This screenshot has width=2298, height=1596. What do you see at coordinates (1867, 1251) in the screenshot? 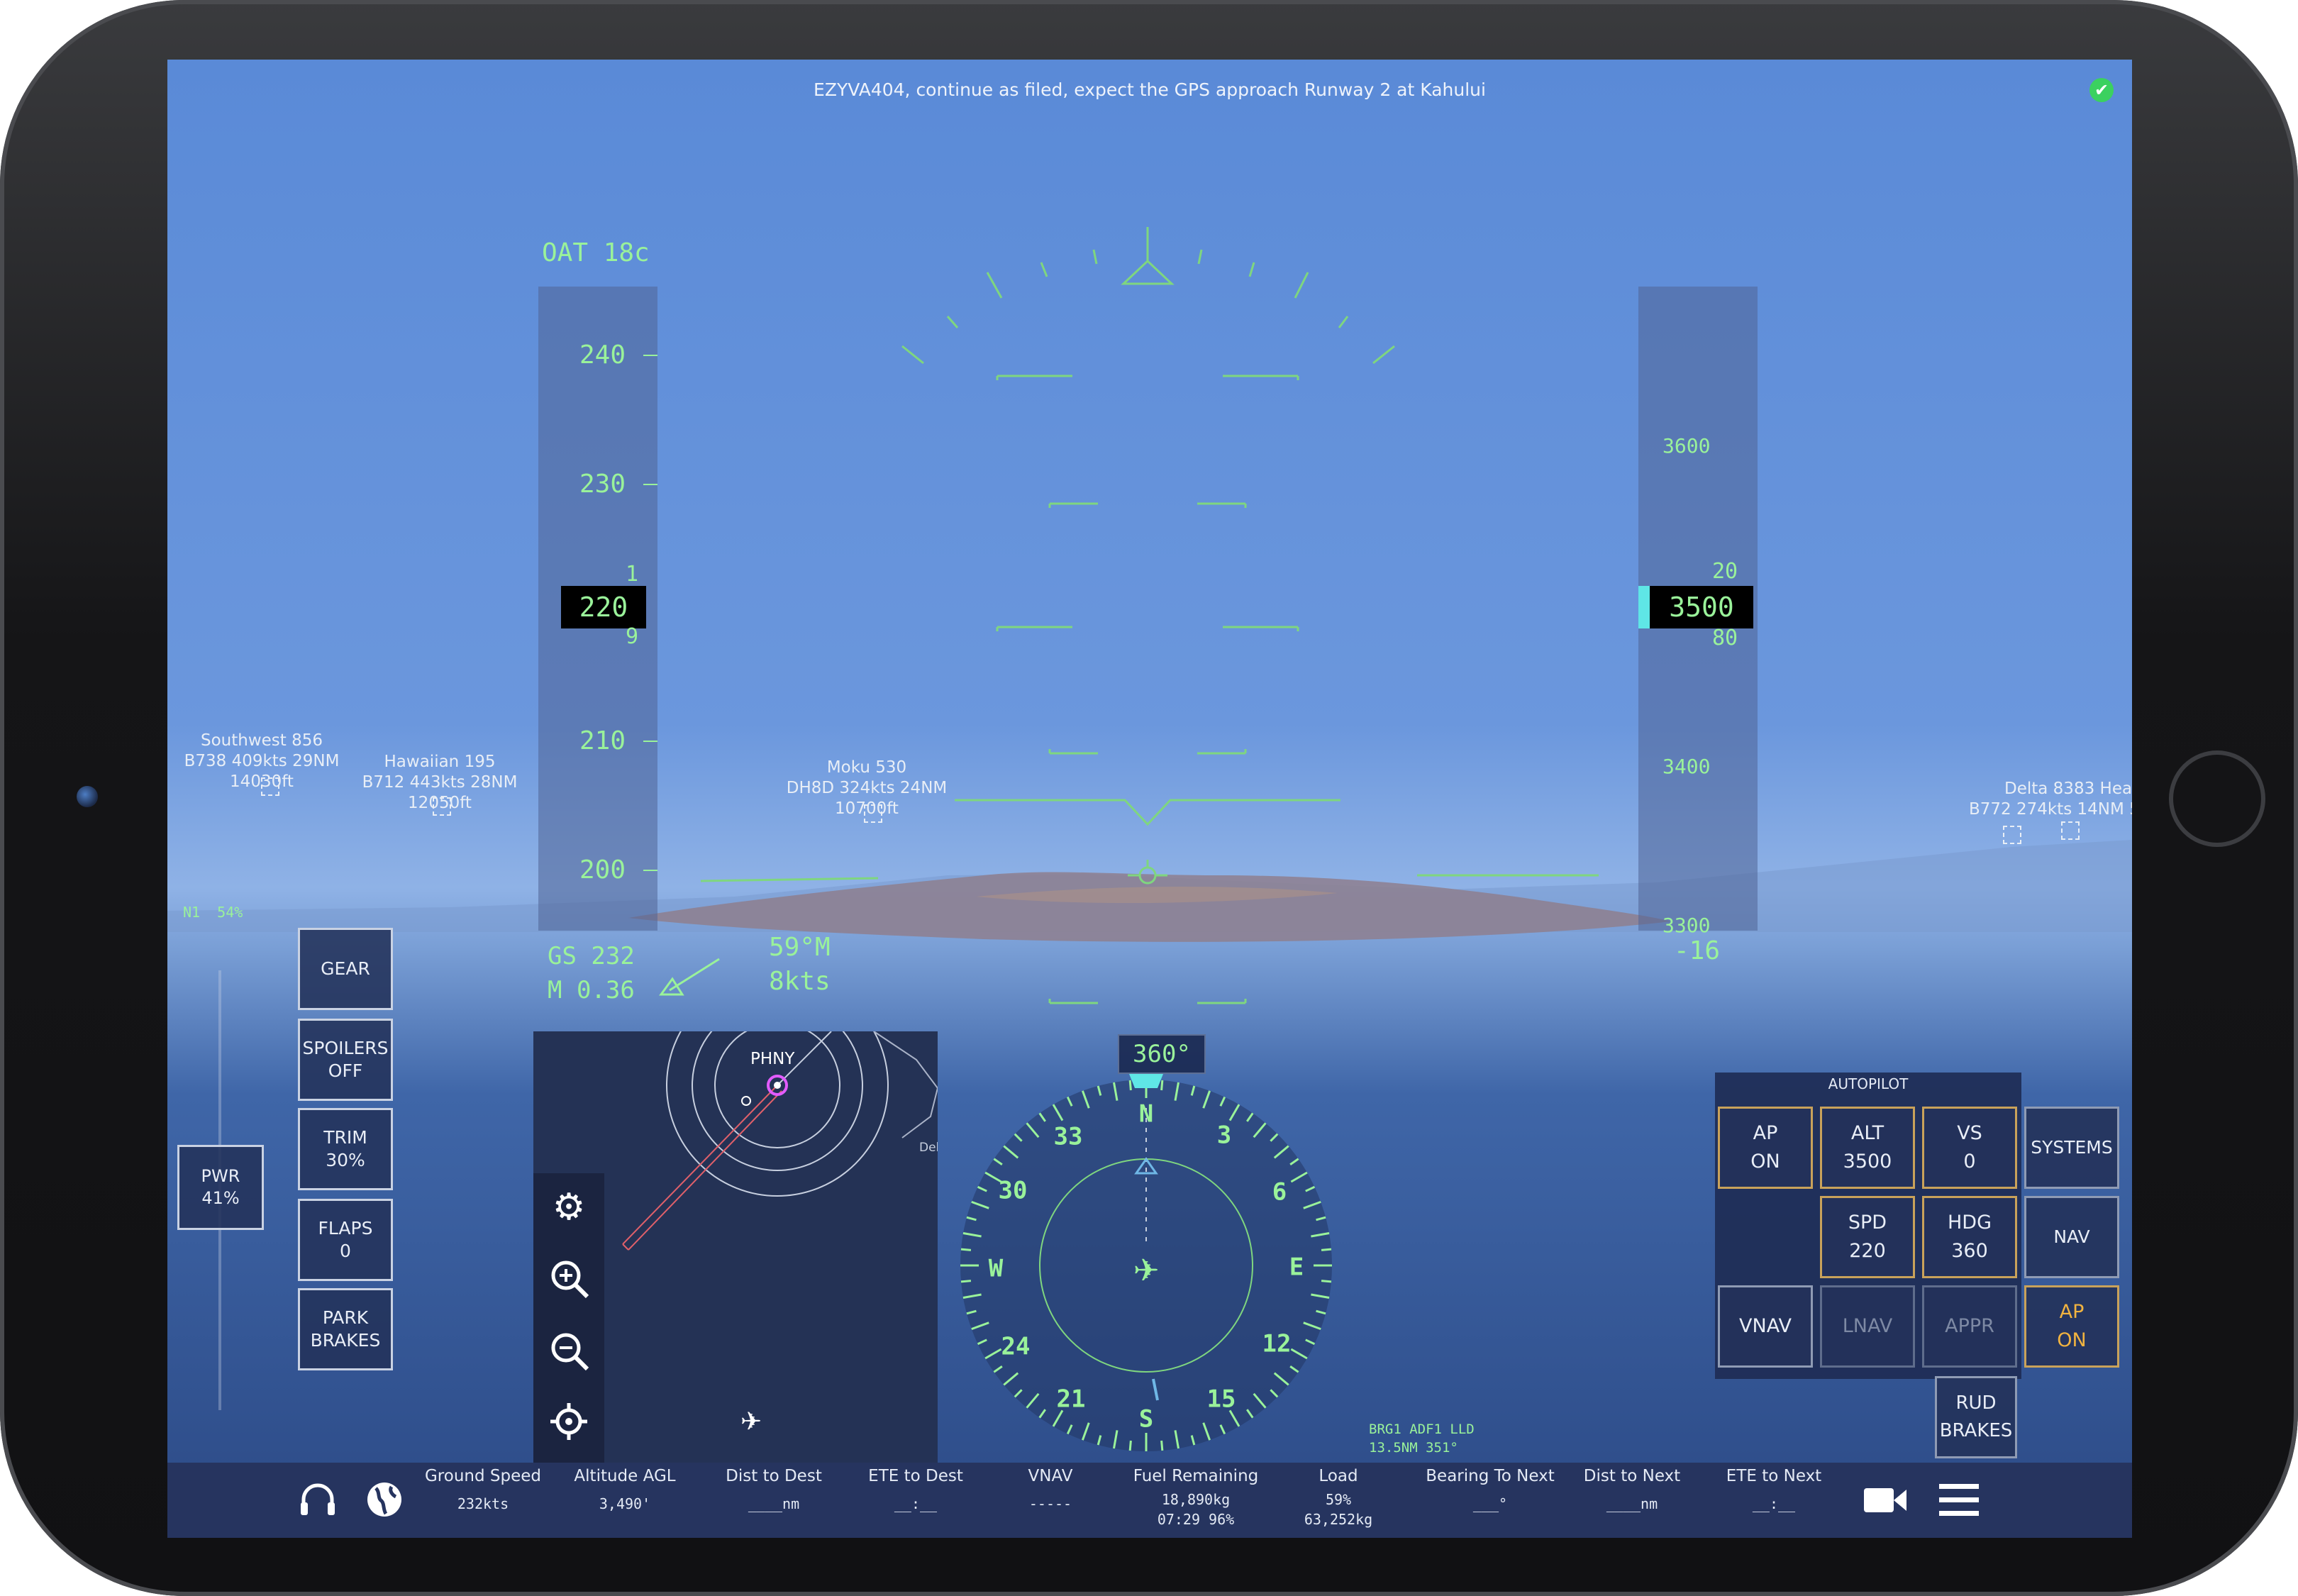
I see `spd-value: 220` at bounding box center [1867, 1251].